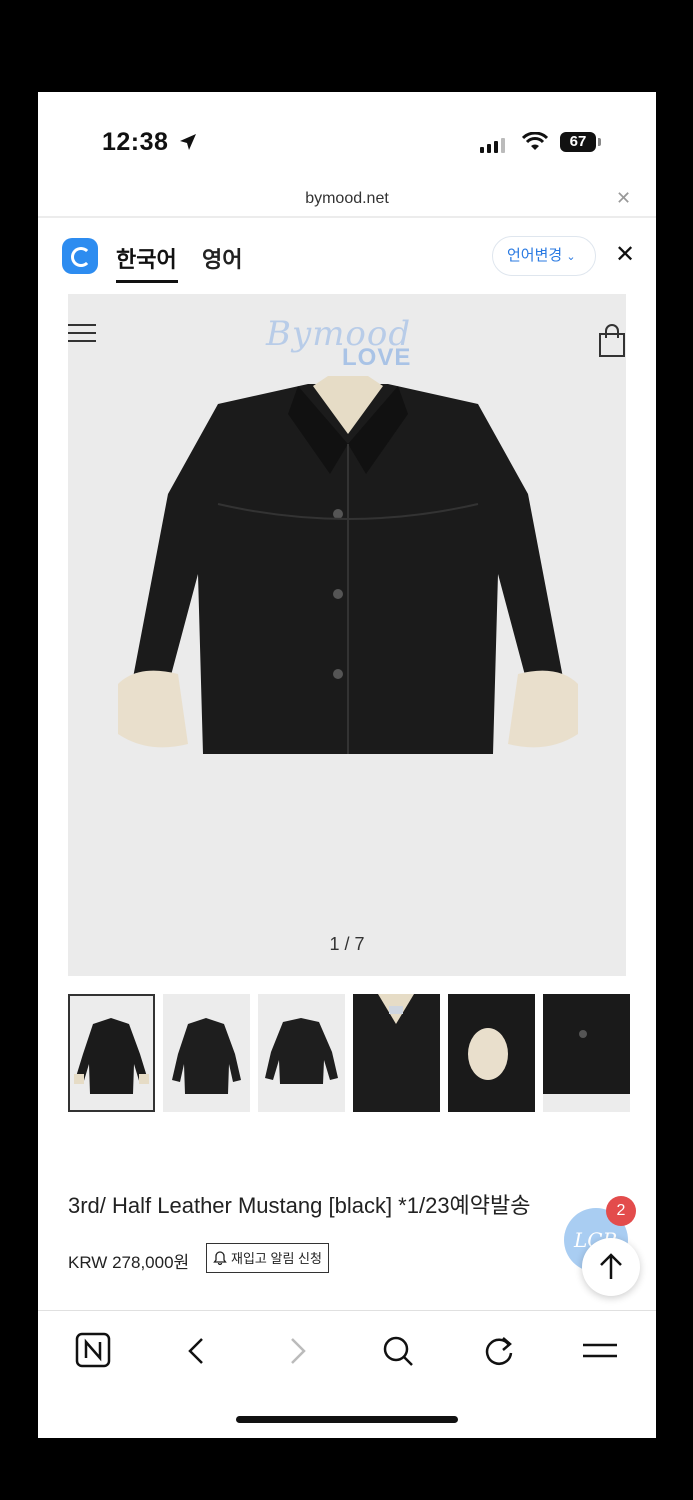 This screenshot has width=693, height=1500. Describe the element at coordinates (147, 281) in the screenshot. I see `active-tab-indicator` at that location.